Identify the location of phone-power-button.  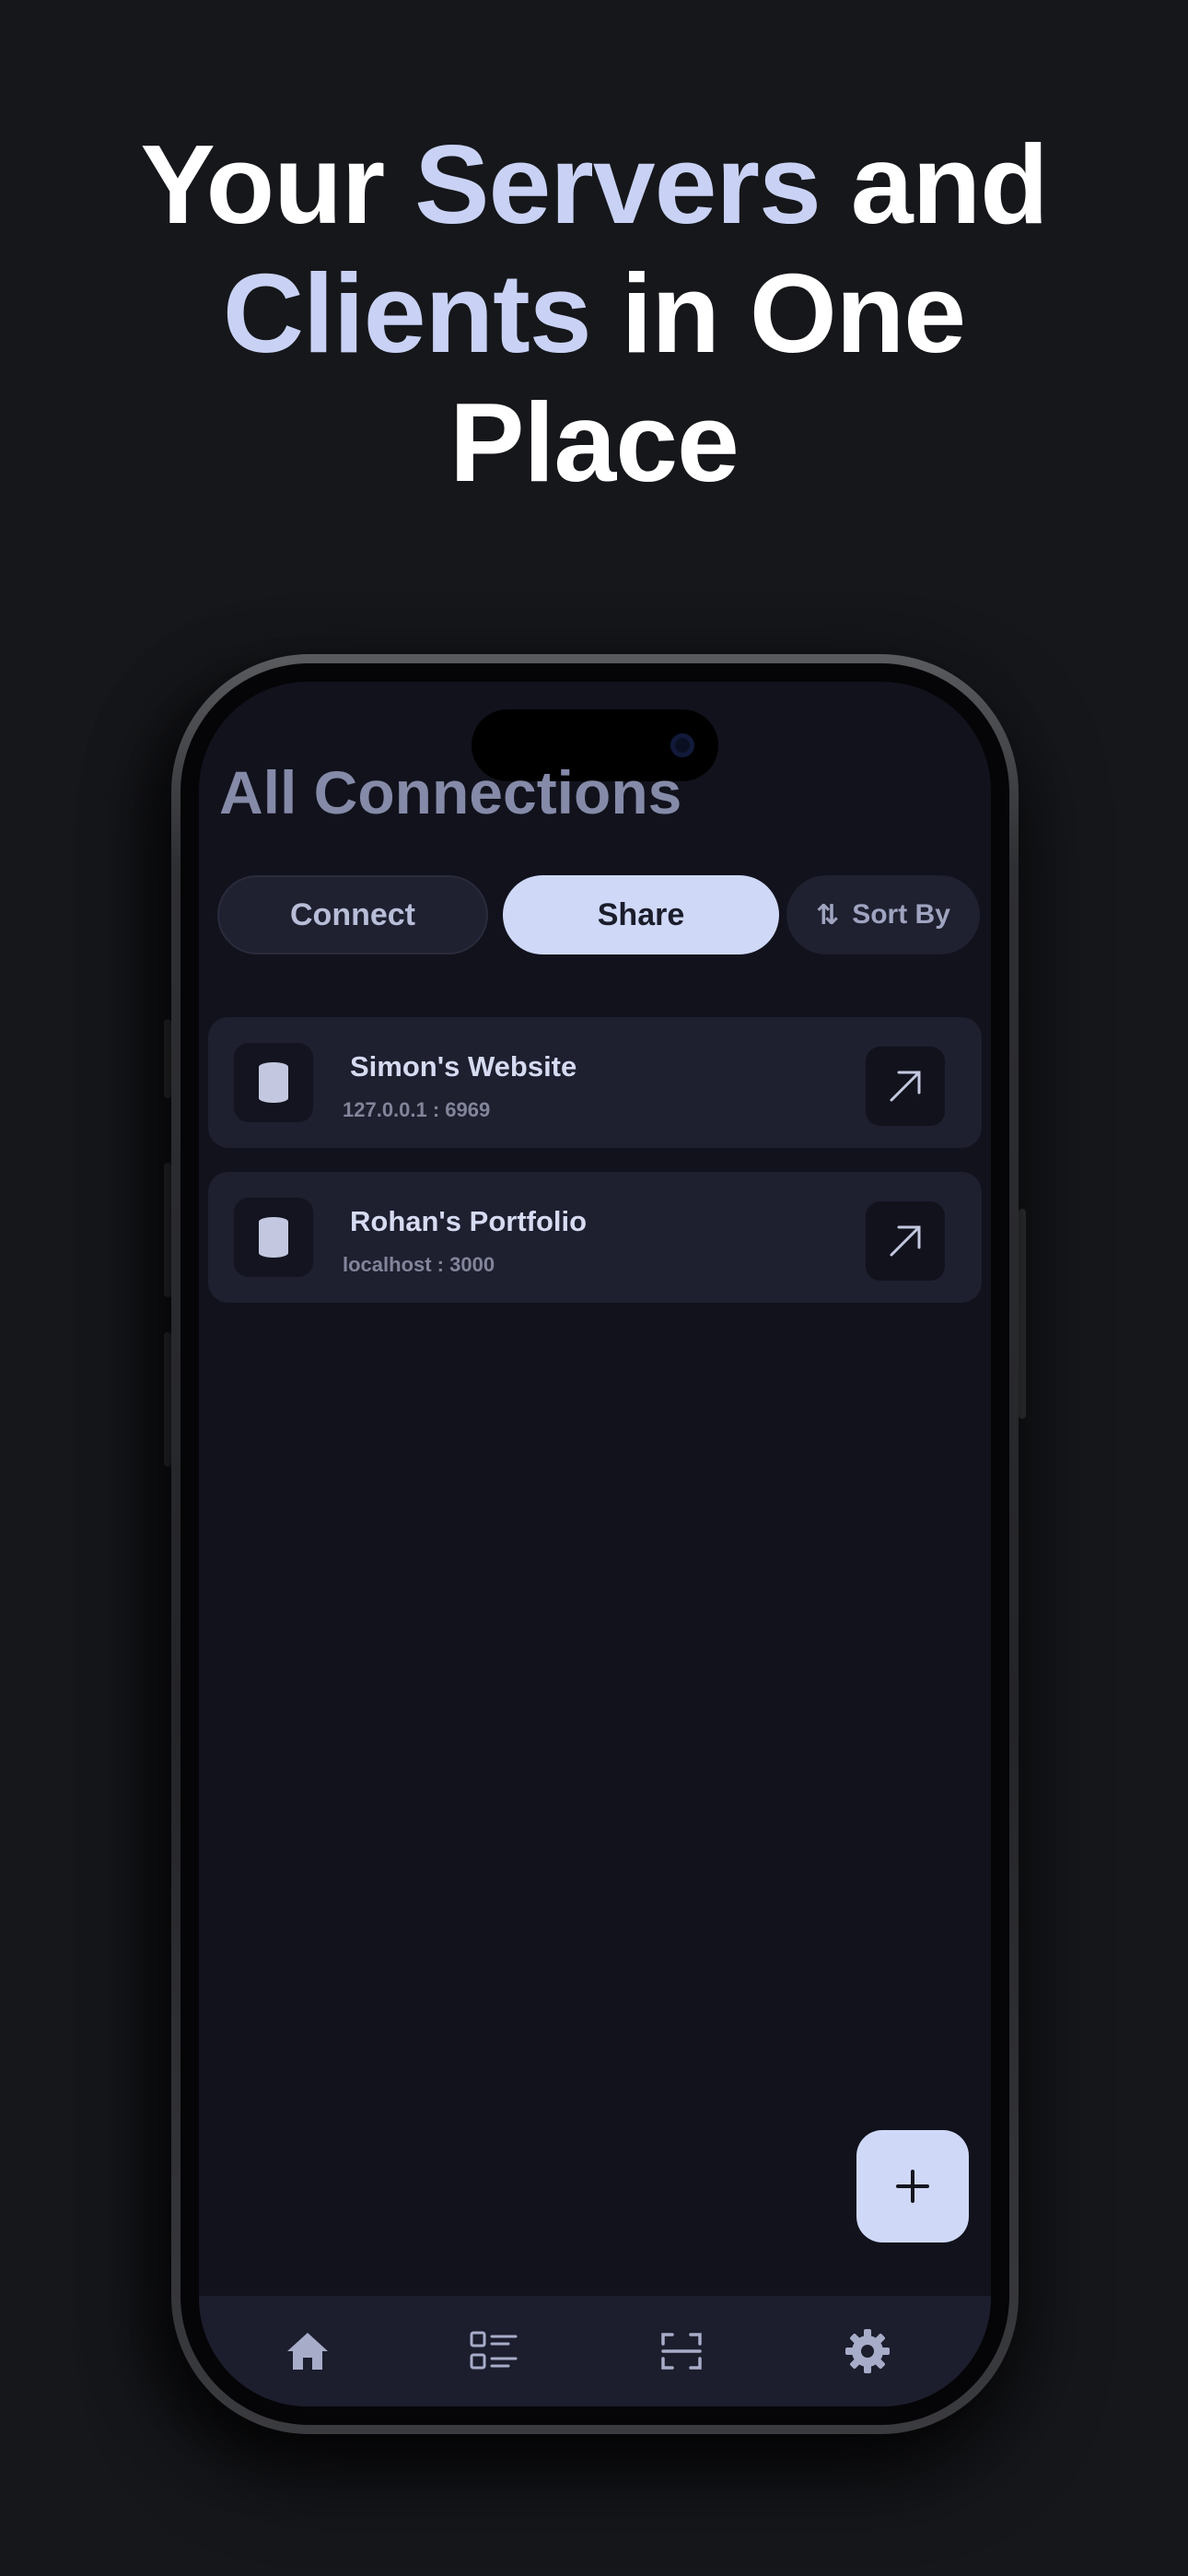
(1022, 1314).